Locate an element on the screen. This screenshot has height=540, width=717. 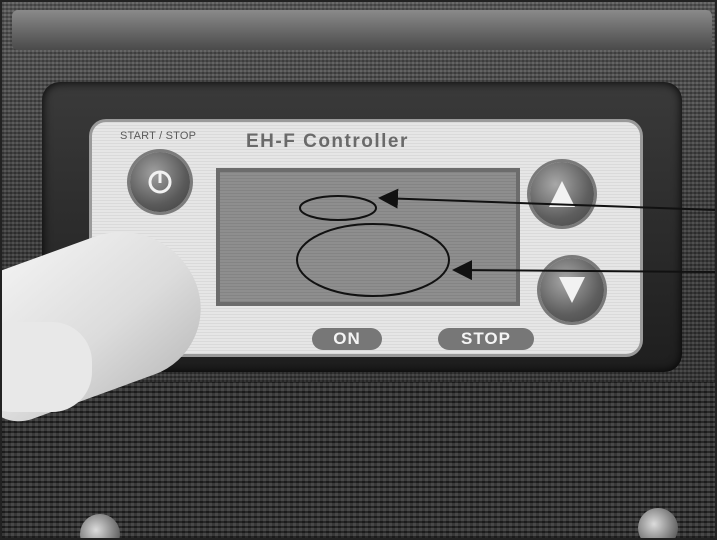
annotation-ellipse-small is located at coordinates (338, 208).